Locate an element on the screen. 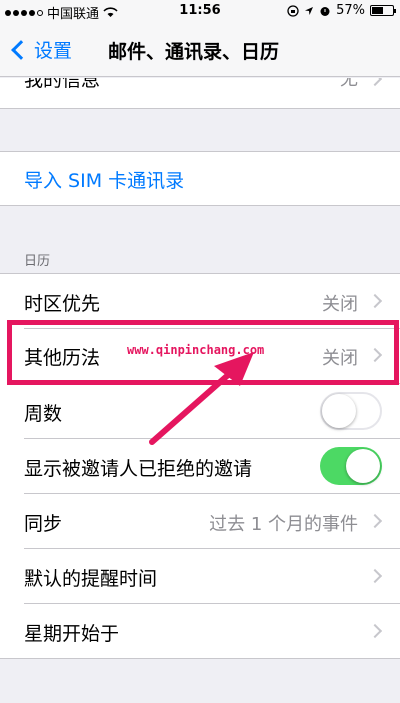 This screenshot has height=703, width=400. show-declined-invitees-toggle is located at coordinates (351, 466).